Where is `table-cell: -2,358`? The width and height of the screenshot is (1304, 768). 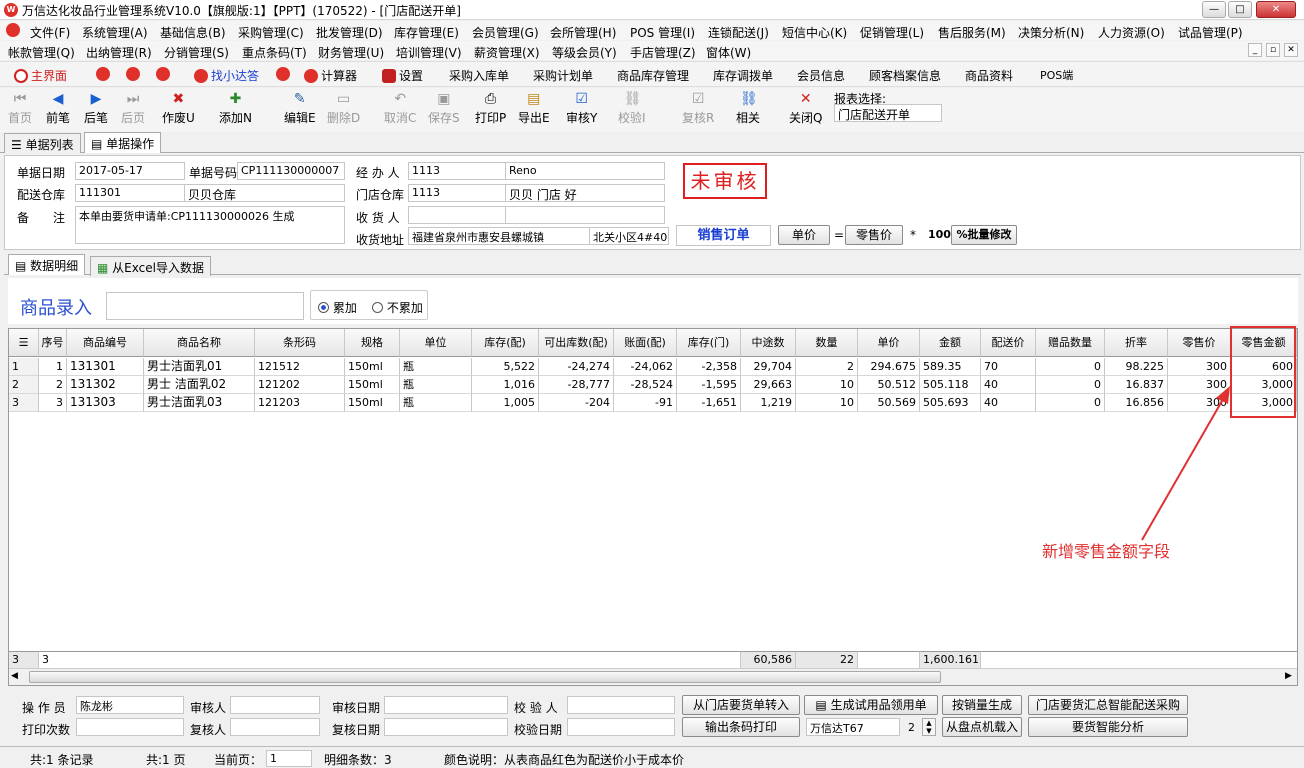 table-cell: -2,358 is located at coordinates (709, 367).